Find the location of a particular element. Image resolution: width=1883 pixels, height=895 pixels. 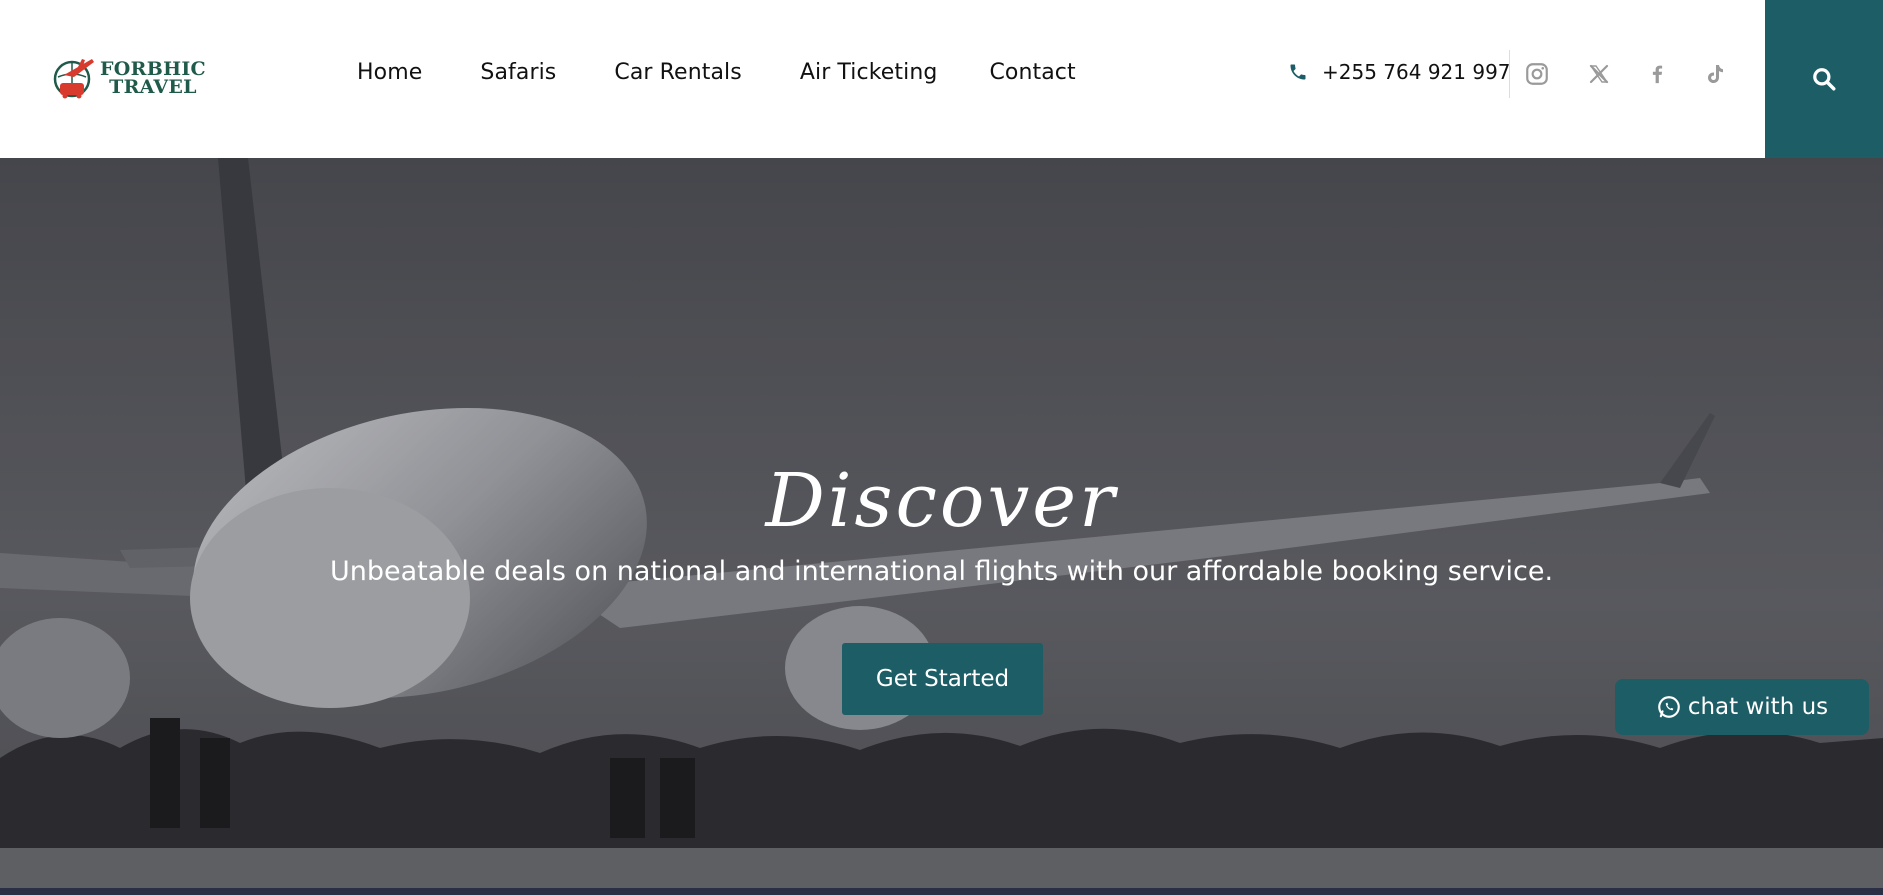

phone-number: +255 764 921 997 is located at coordinates (1416, 72).